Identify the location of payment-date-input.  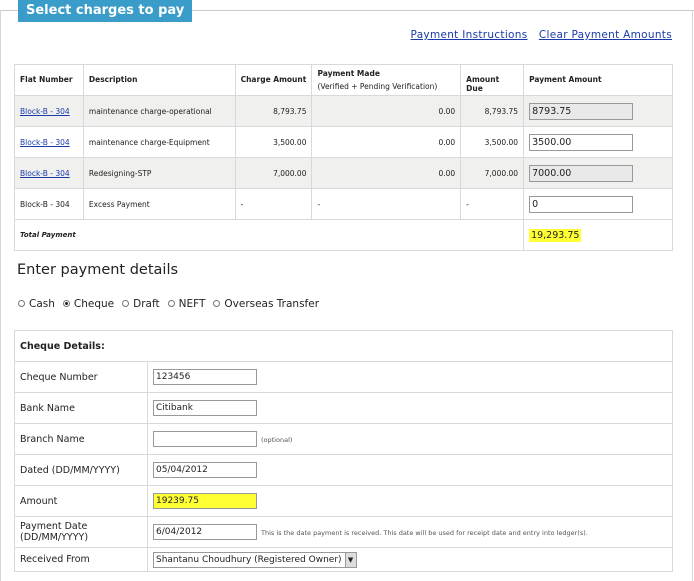
(205, 532).